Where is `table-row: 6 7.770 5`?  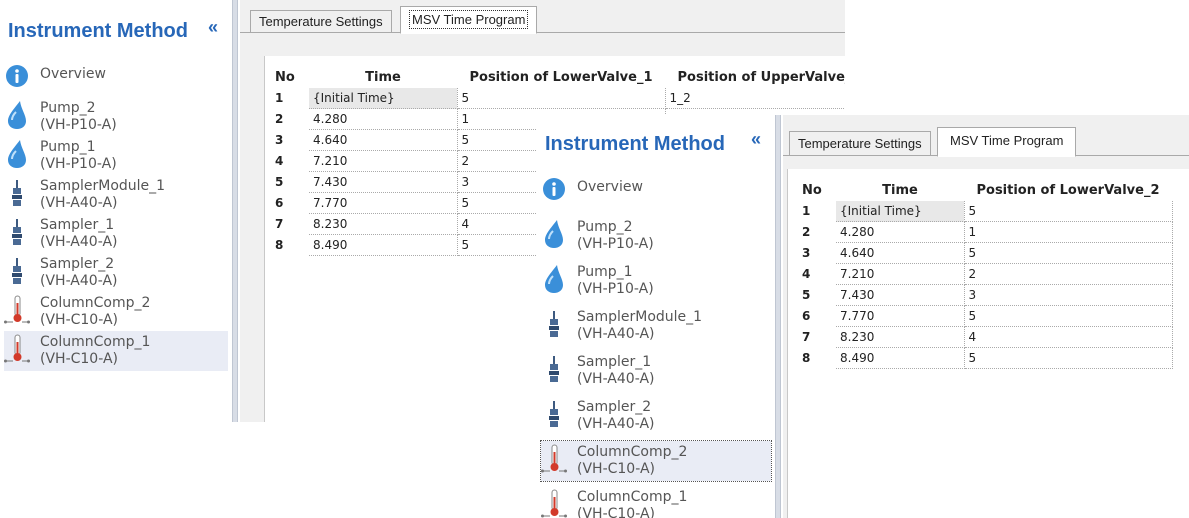 table-row: 6 7.770 5 is located at coordinates (985, 316).